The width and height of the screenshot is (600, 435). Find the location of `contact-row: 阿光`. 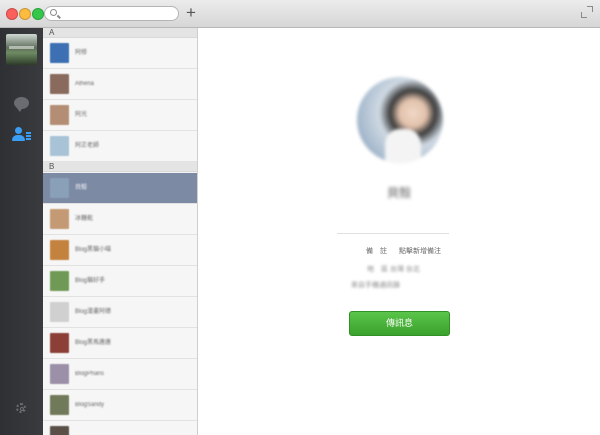

contact-row: 阿光 is located at coordinates (120, 115).